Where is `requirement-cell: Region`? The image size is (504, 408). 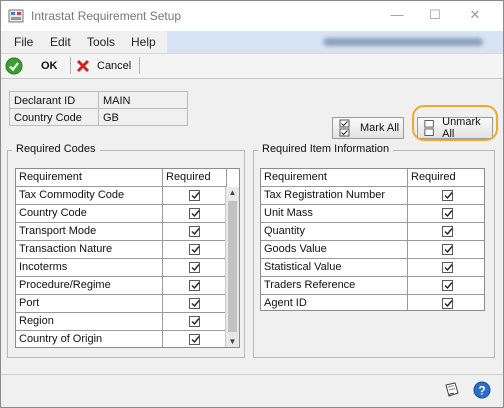
requirement-cell: Region is located at coordinates (89, 321).